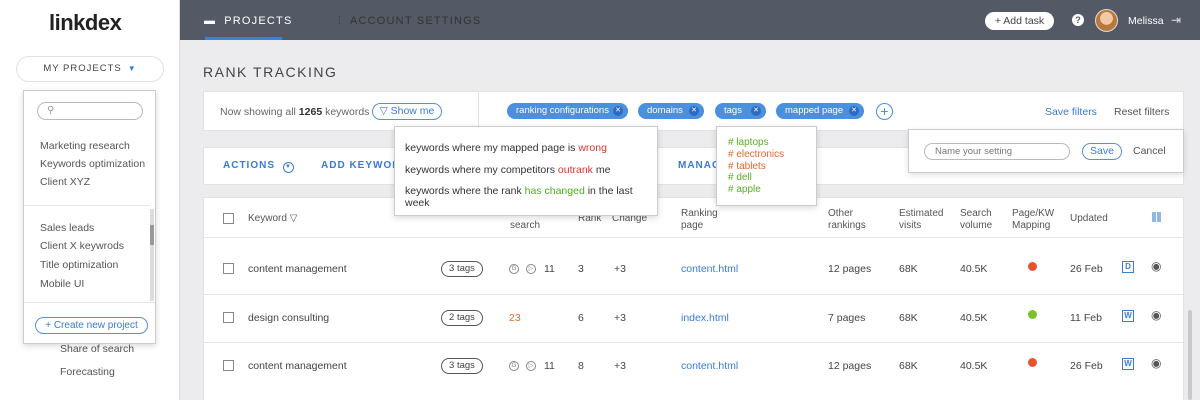 Image resolution: width=1200 pixels, height=400 pixels. Describe the element at coordinates (748, 142) in the screenshot. I see `tag-option: # laptops` at that location.